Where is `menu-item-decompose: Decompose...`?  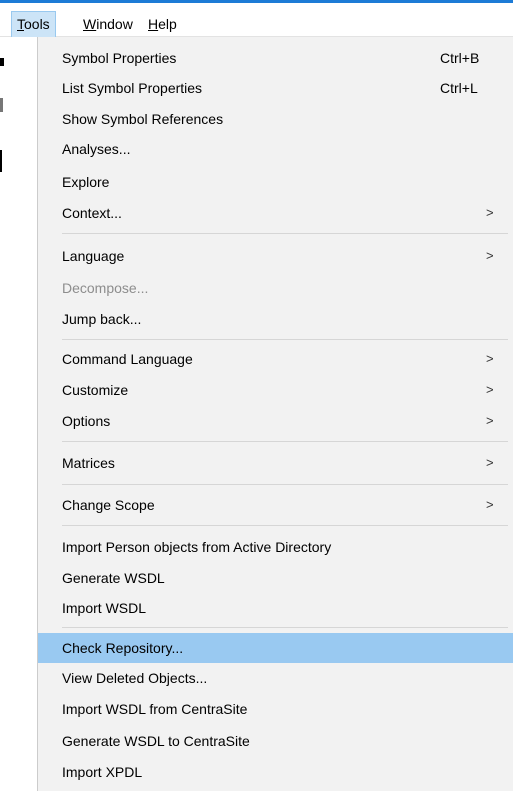 menu-item-decompose: Decompose... is located at coordinates (275, 288).